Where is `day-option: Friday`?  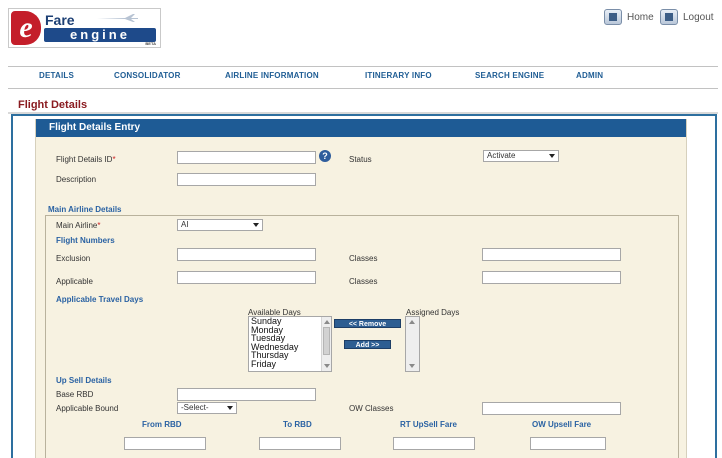 day-option: Friday is located at coordinates (290, 364).